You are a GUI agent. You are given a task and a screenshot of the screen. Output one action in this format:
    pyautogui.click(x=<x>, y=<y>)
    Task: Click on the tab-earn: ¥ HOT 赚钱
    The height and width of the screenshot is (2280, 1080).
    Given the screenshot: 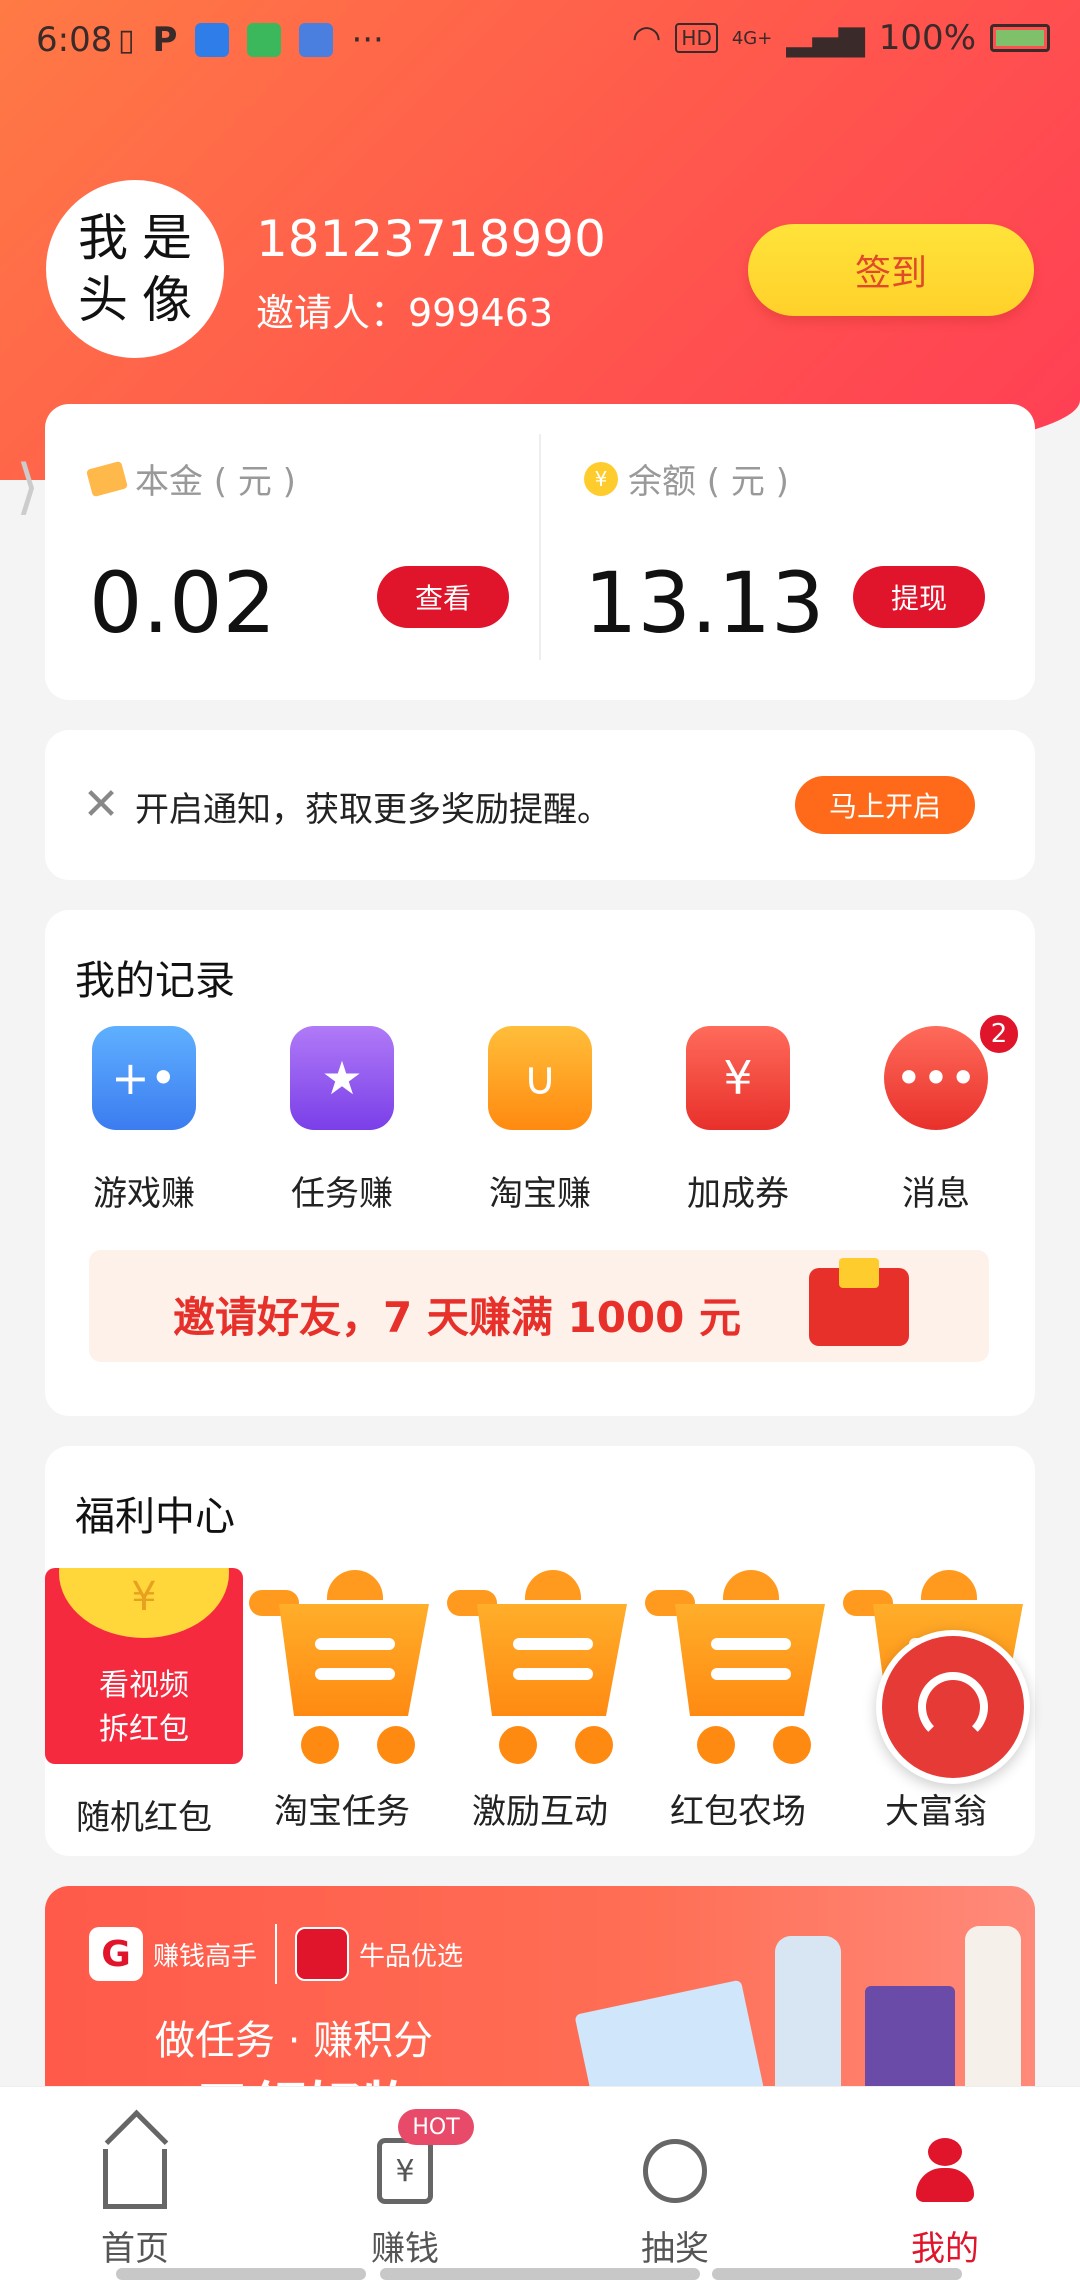 What is the action you would take?
    pyautogui.click(x=405, y=2183)
    